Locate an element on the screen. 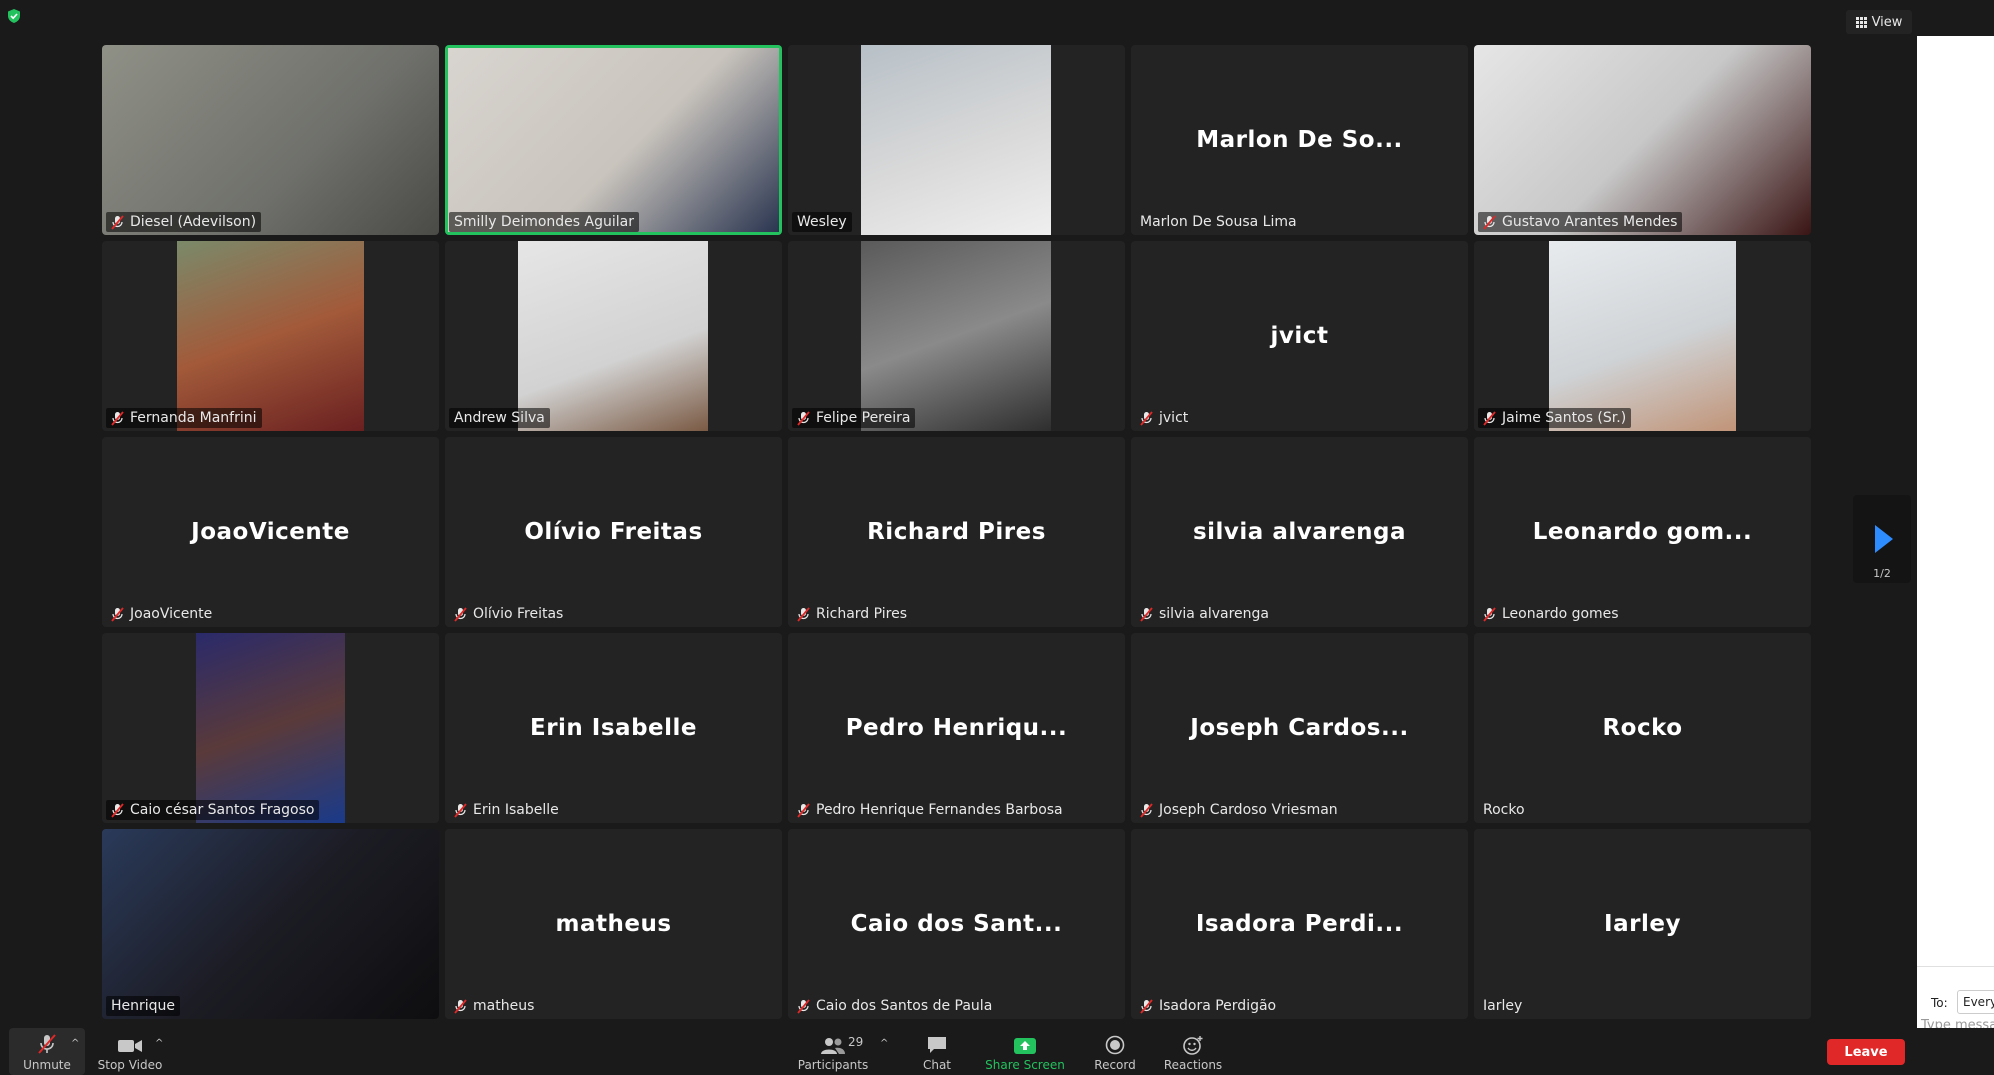 The height and width of the screenshot is (1075, 1994). participant-tile: Joseph Cardos... Joseph Cardoso Vriesman is located at coordinates (1299, 728).